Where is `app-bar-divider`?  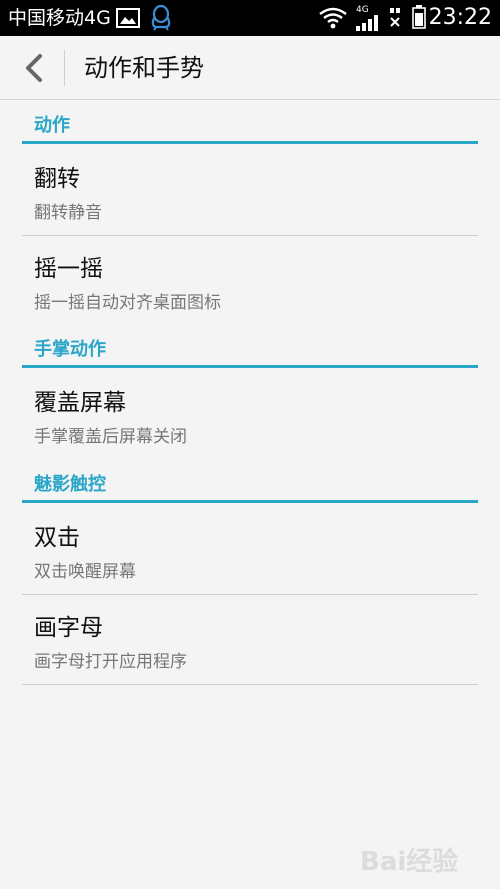 app-bar-divider is located at coordinates (64, 68).